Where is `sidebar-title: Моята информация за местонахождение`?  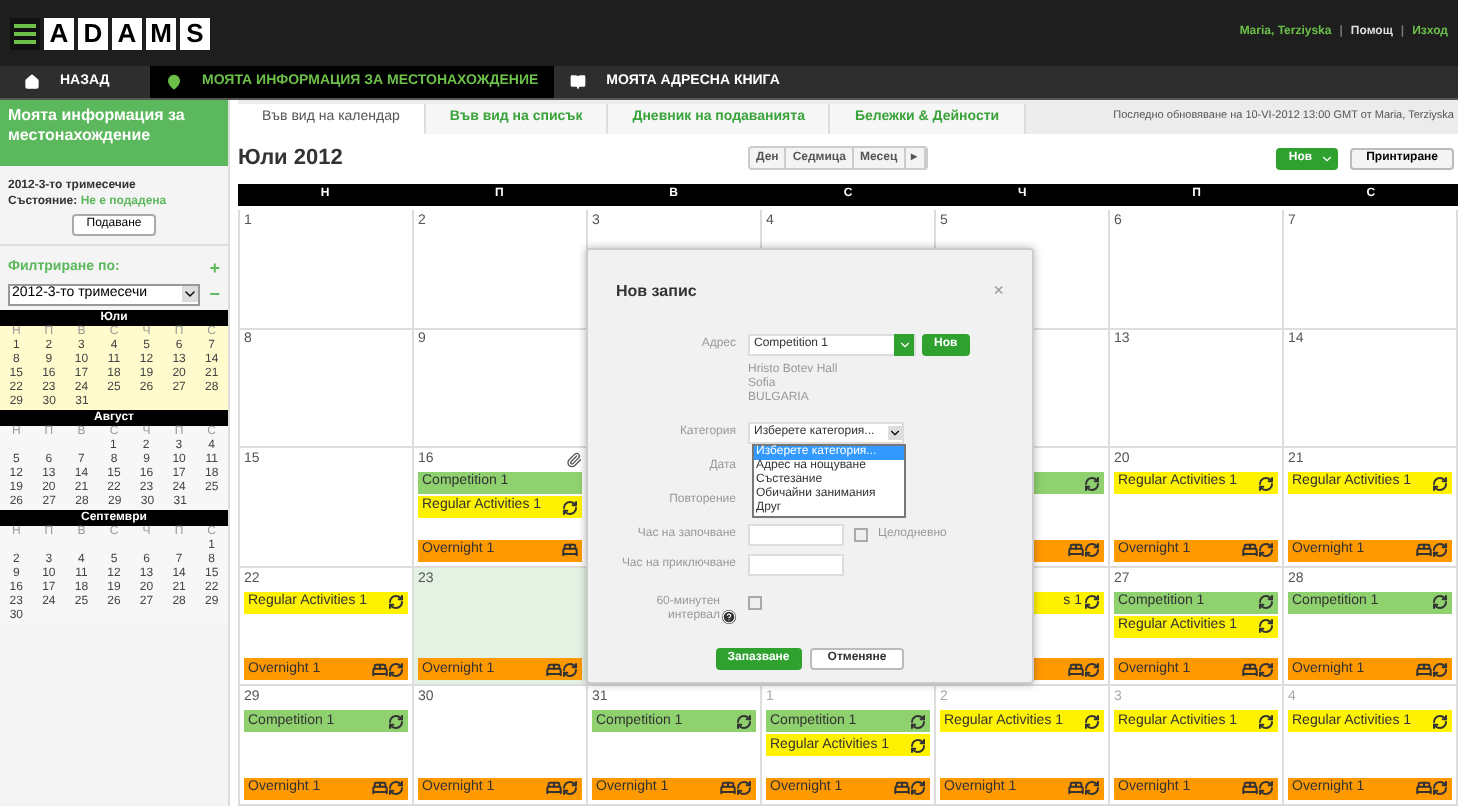 sidebar-title: Моята информация за местонахождение is located at coordinates (114, 133).